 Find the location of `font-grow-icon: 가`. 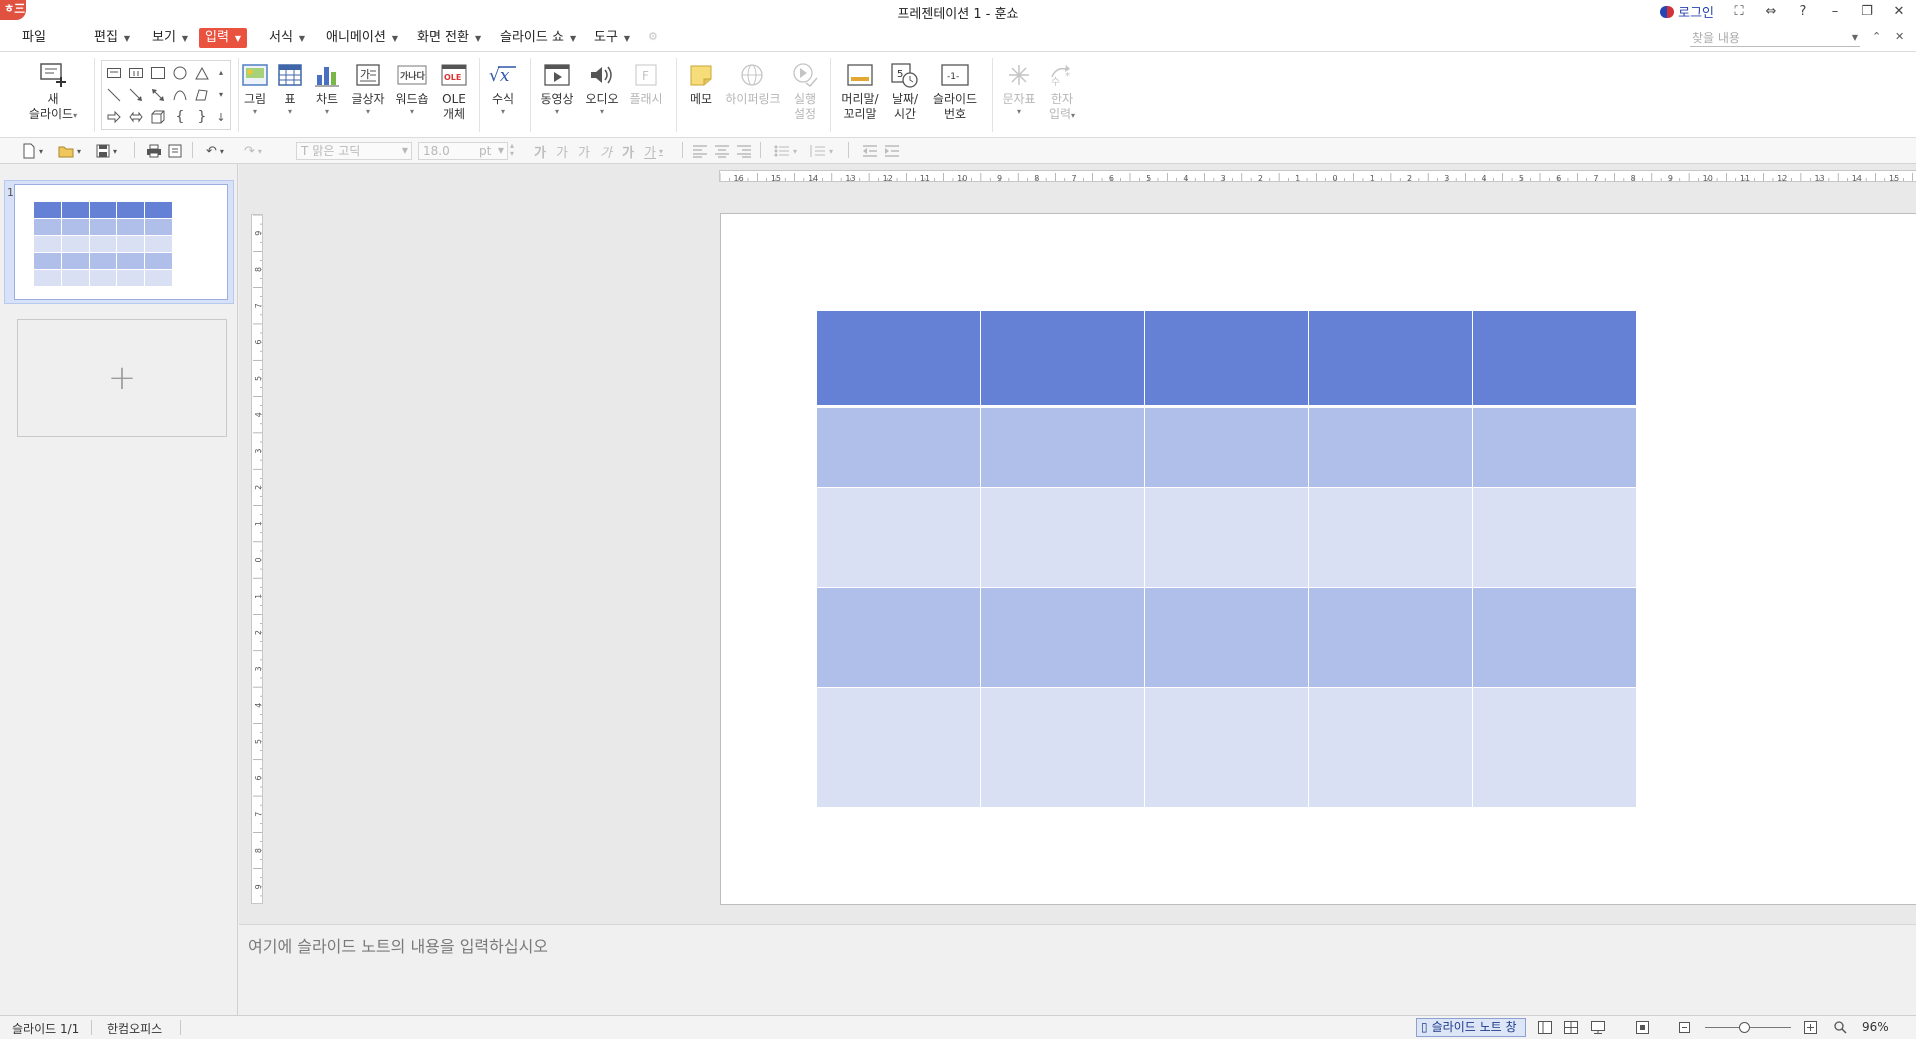

font-grow-icon: 가 is located at coordinates (540, 151).